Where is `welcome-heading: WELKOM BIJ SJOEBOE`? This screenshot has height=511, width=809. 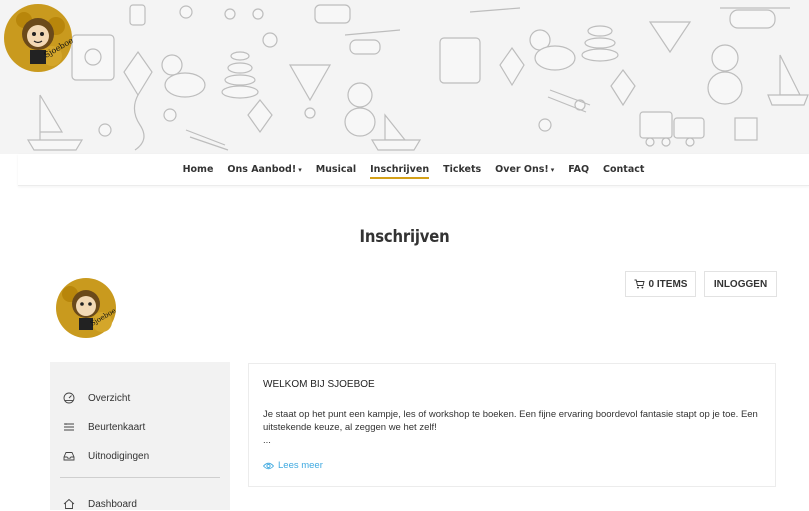
welcome-heading: WELKOM BIJ SJOEBOE is located at coordinates (319, 384).